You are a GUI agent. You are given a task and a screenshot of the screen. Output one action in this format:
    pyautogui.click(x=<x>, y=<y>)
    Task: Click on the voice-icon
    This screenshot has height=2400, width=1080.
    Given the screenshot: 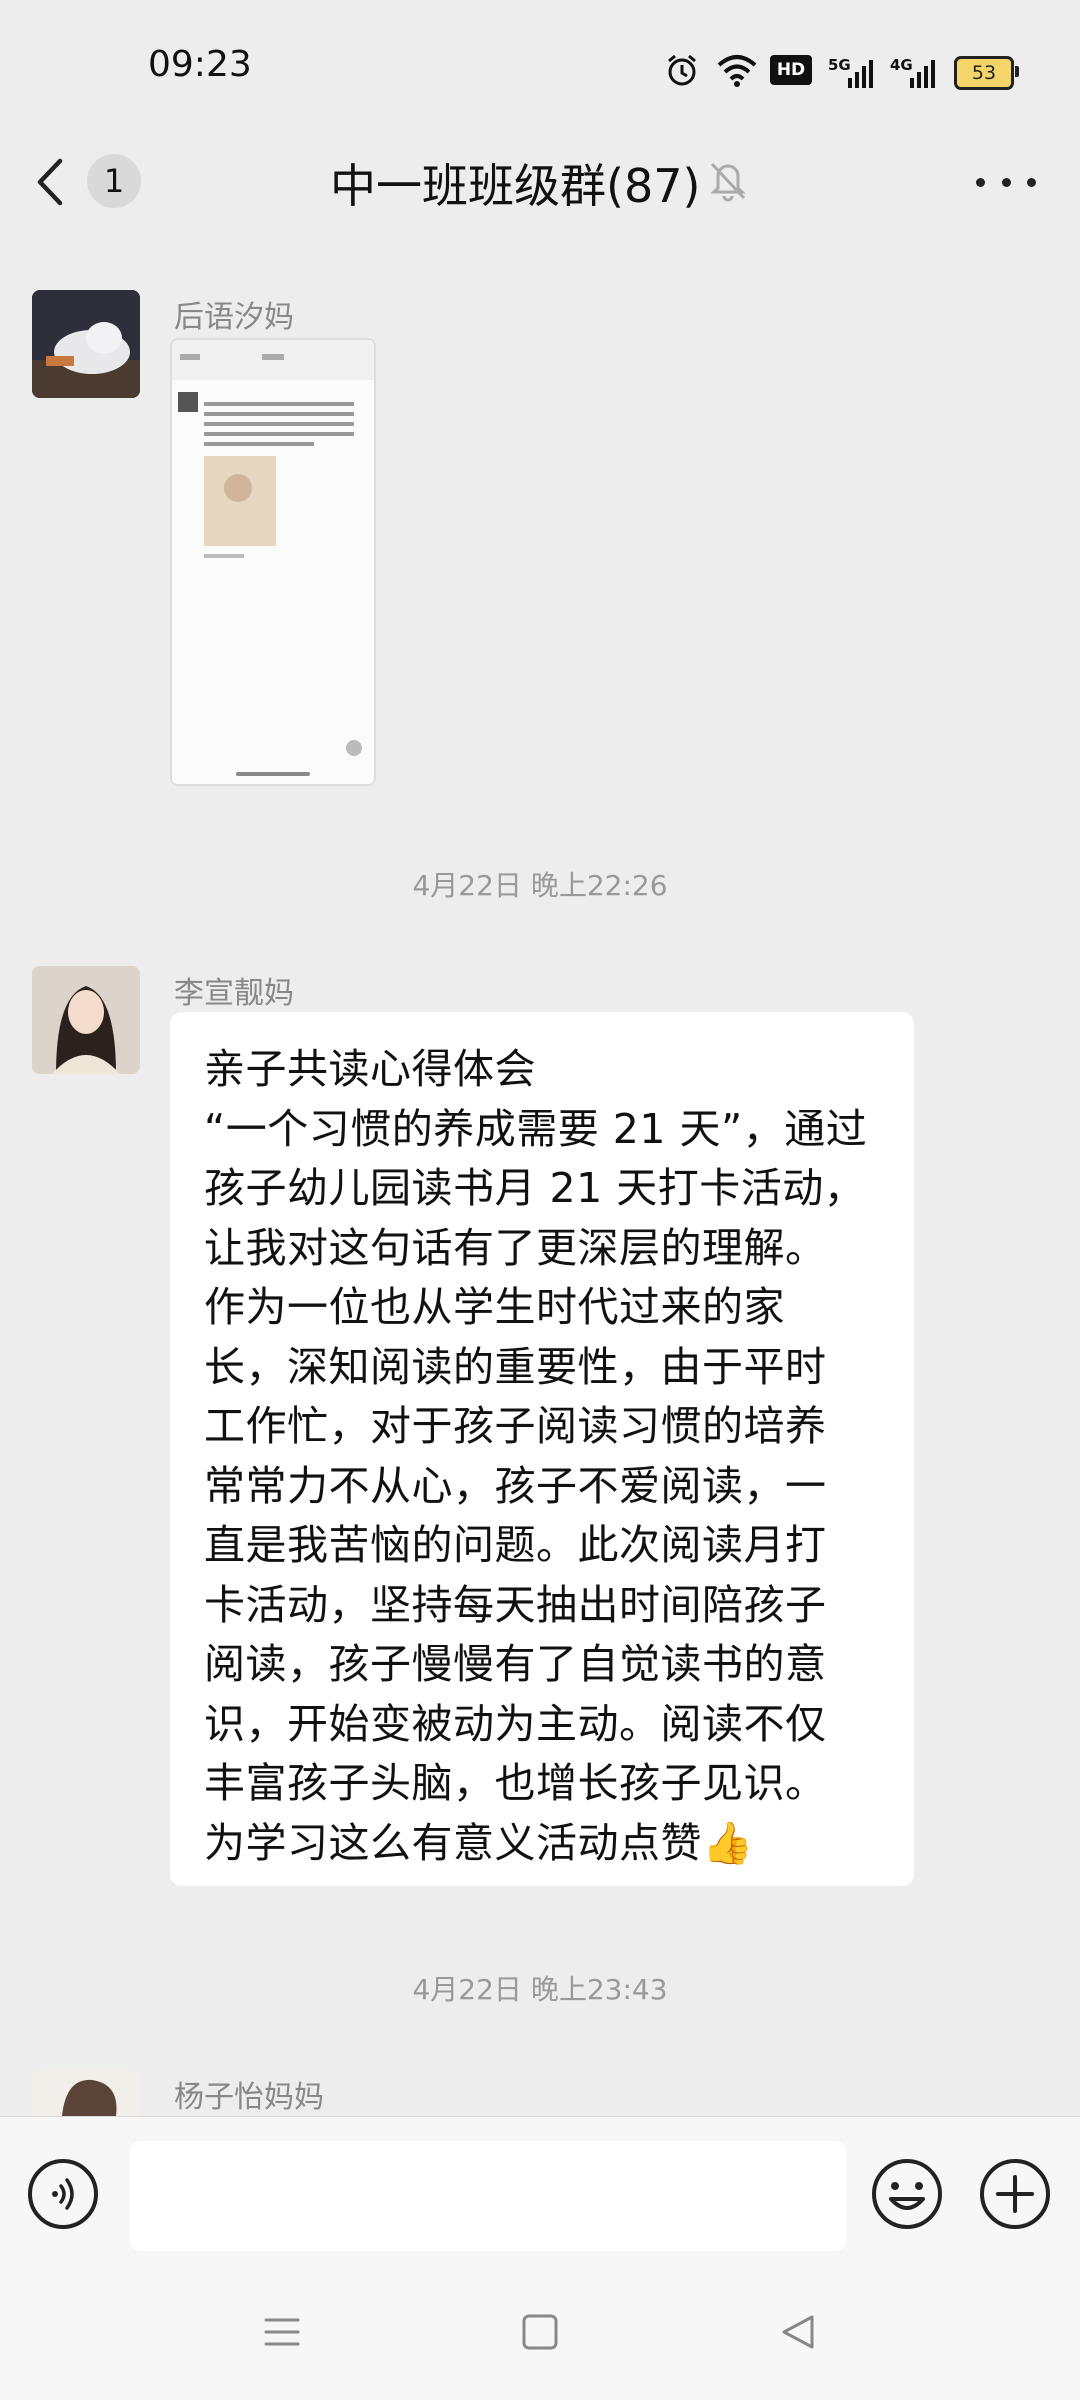 What is the action you would take?
    pyautogui.click(x=63, y=2194)
    